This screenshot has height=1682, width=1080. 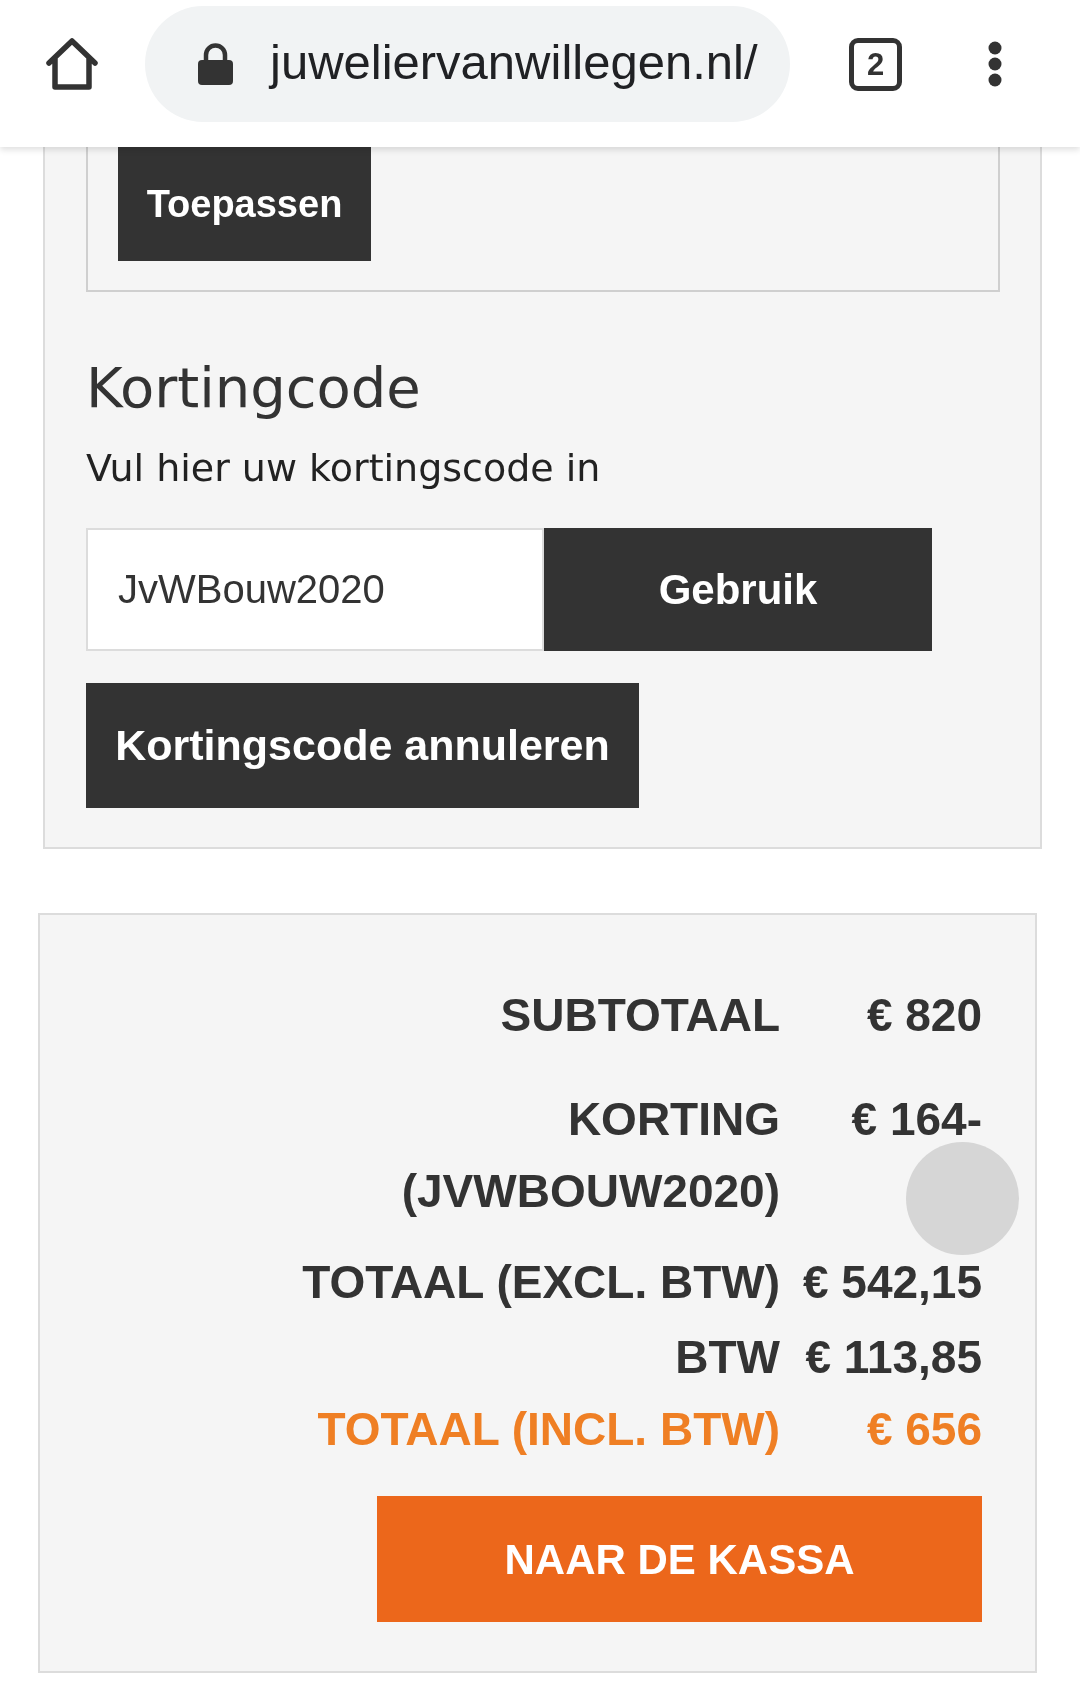 I want to click on cancel-code-button: Kortingscode annuleren, so click(x=362, y=745).